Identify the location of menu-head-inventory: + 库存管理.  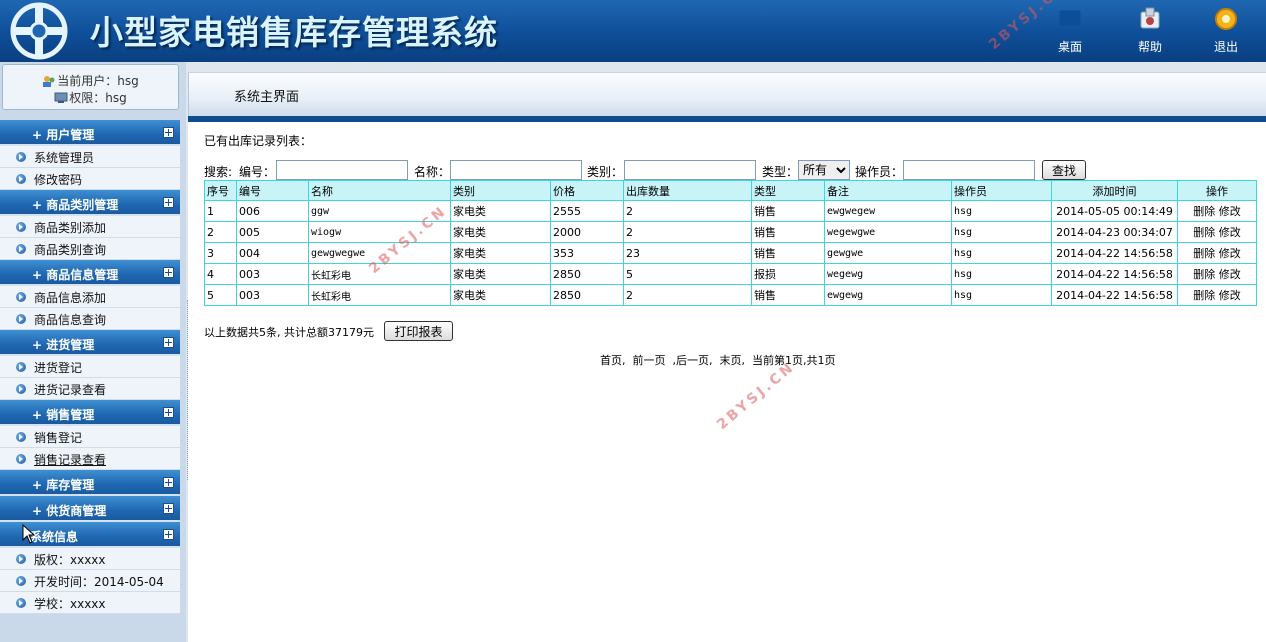
(90, 483).